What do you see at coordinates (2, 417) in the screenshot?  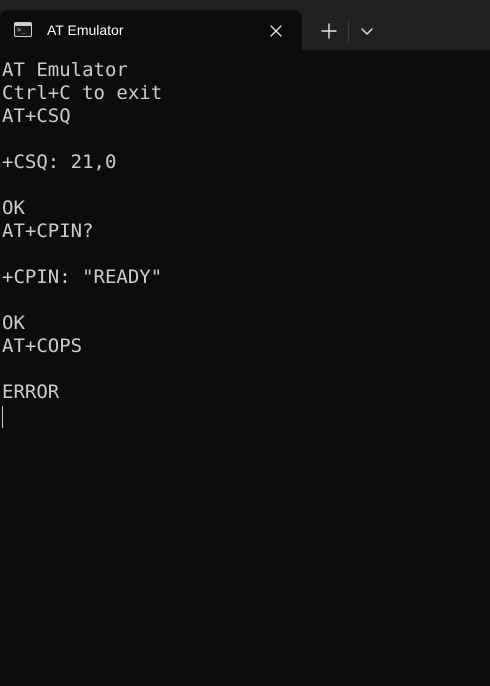 I see `text-cursor` at bounding box center [2, 417].